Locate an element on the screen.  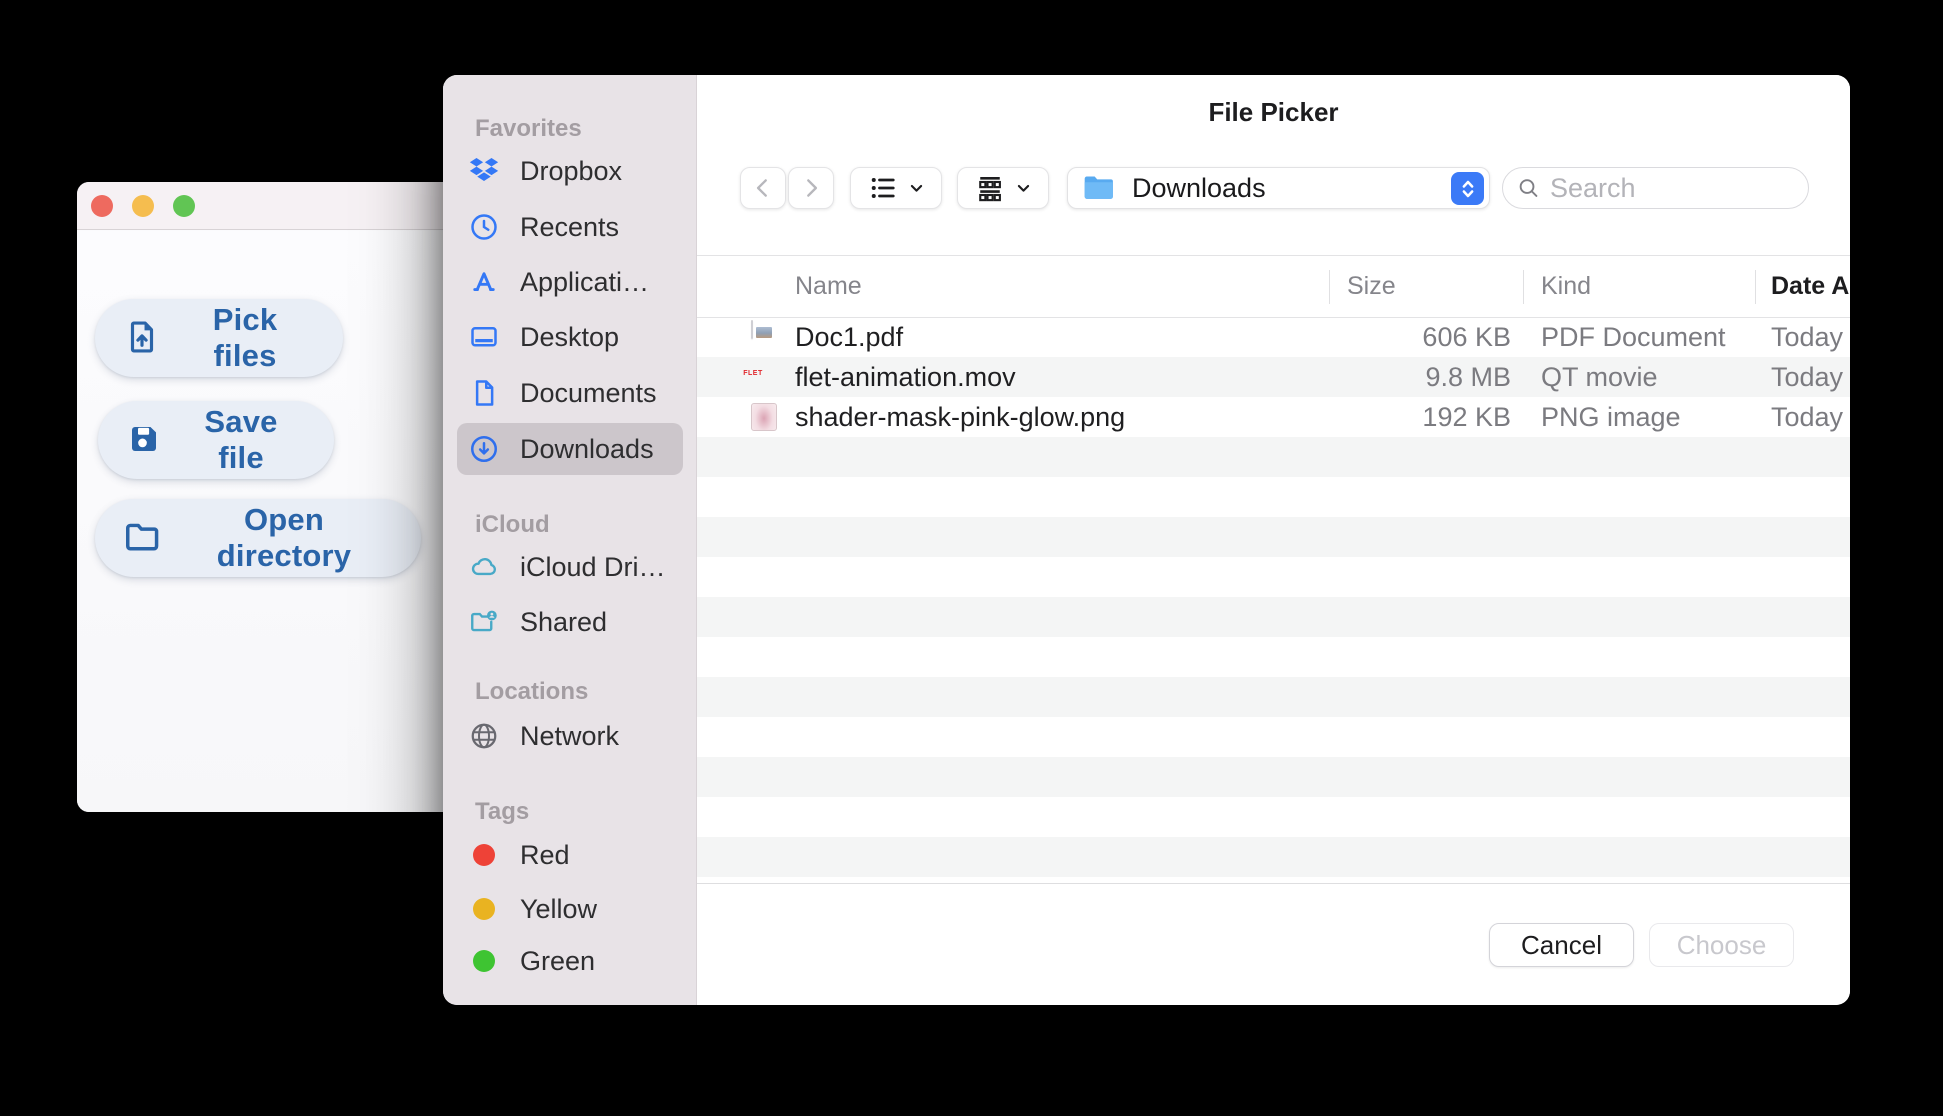
movie-icon-text: FLET is located at coordinates (753, 373).